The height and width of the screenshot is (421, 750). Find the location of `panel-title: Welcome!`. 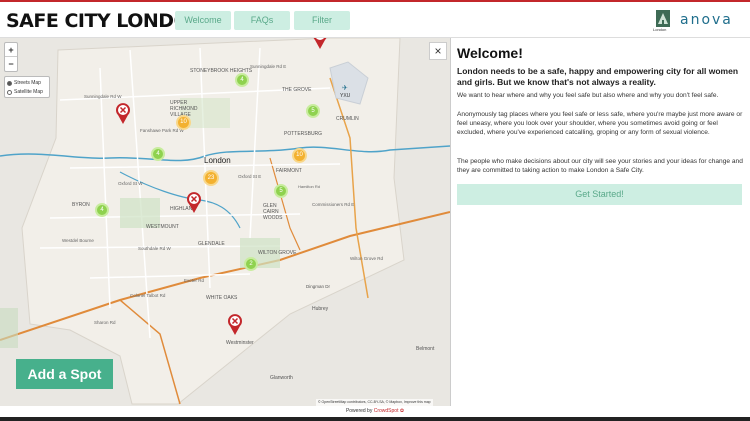

panel-title: Welcome! is located at coordinates (490, 53).